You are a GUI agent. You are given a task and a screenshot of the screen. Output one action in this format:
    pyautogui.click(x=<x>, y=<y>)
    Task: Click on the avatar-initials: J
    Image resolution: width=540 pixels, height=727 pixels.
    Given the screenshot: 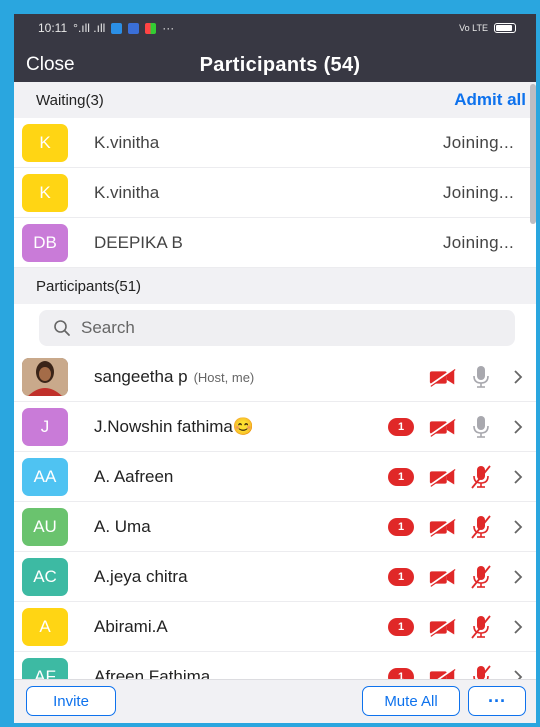 What is the action you would take?
    pyautogui.click(x=45, y=426)
    